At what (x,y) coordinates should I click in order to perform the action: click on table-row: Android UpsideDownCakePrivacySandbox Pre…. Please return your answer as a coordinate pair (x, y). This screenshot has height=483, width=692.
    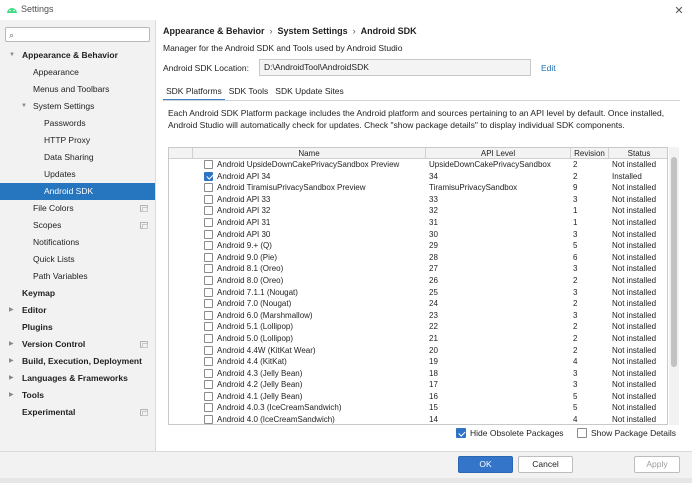
    Looking at the image, I should click on (418, 165).